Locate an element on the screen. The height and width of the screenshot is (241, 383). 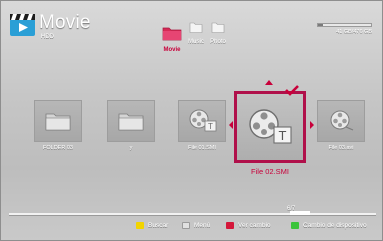
item-thumbnail-selected: T is located at coordinates (270, 127).